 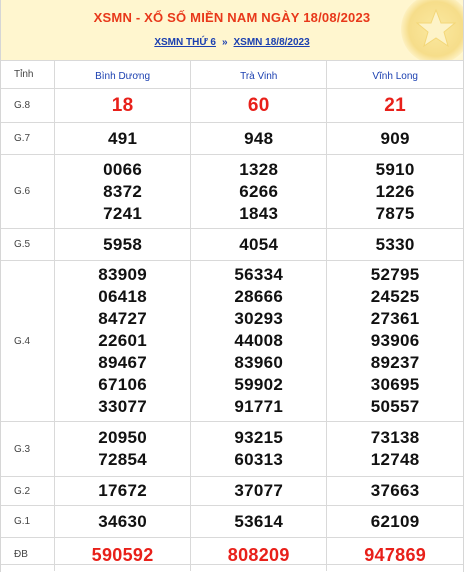 I want to click on lottery-number: 21, so click(x=395, y=105).